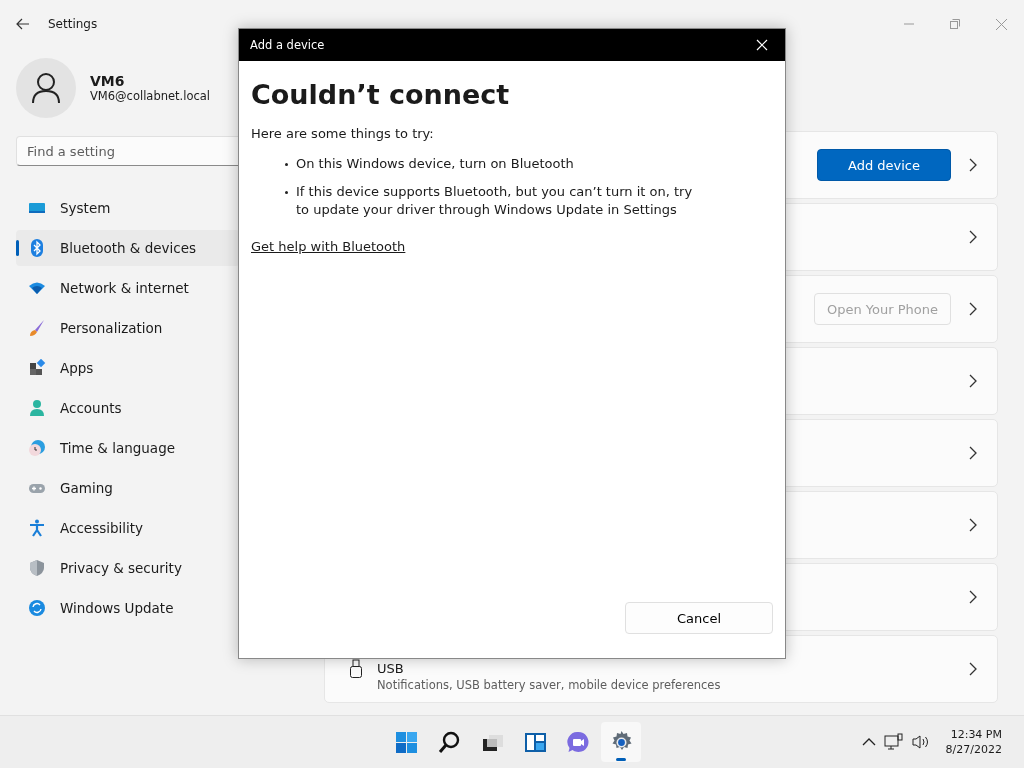 The width and height of the screenshot is (1024, 768). Describe the element at coordinates (391, 668) in the screenshot. I see `card-title: USB` at that location.